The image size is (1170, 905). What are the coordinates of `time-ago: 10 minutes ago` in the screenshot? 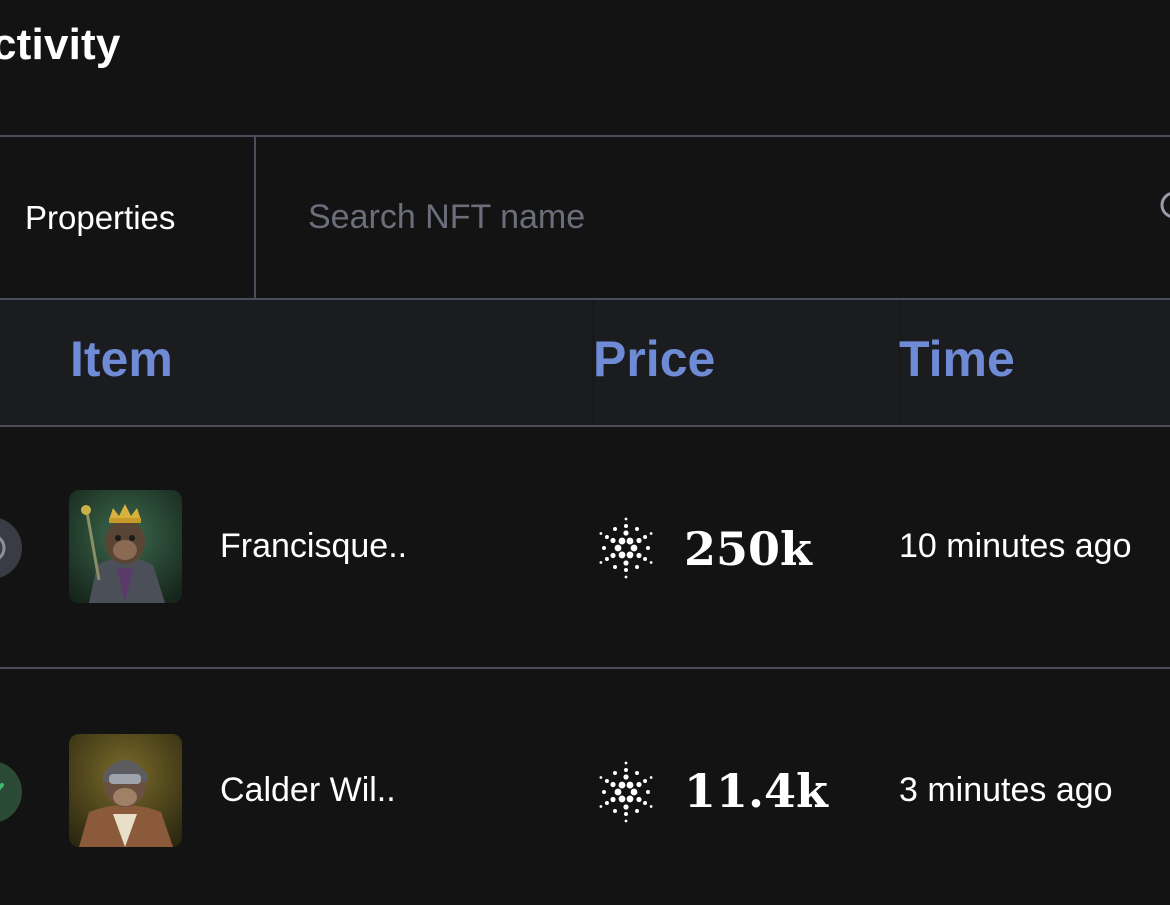 It's located at (1015, 546).